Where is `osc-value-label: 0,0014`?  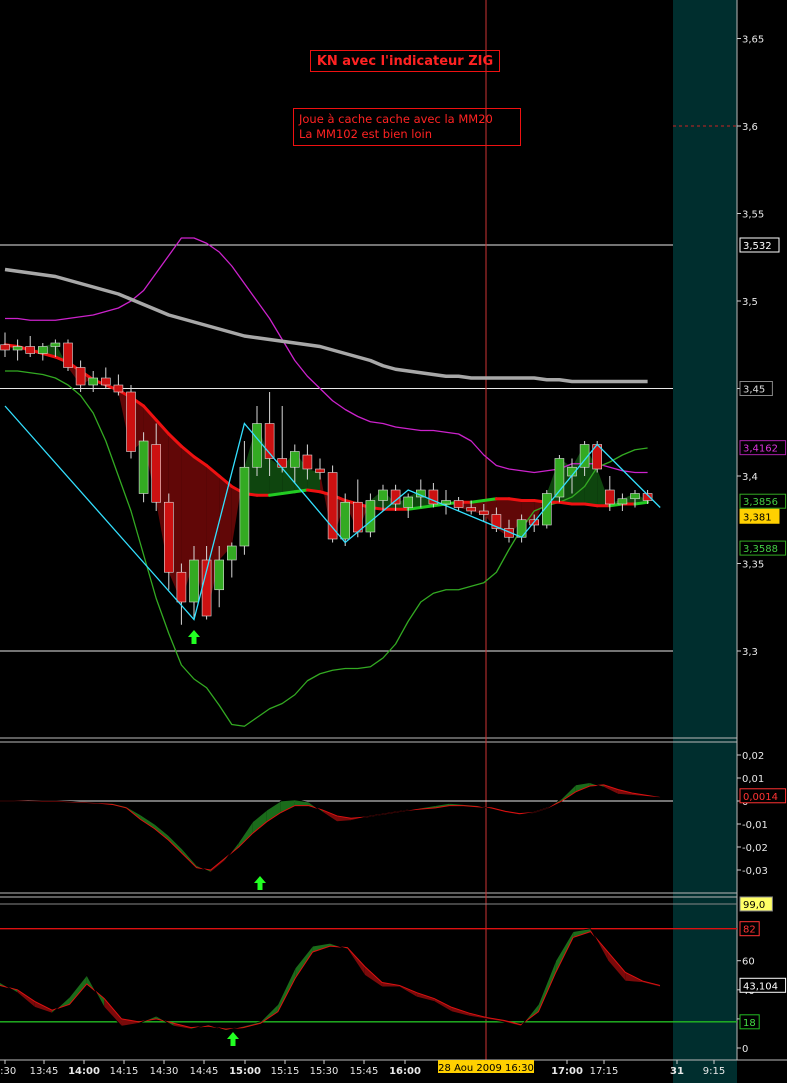 osc-value-label: 0,0014 is located at coordinates (760, 797).